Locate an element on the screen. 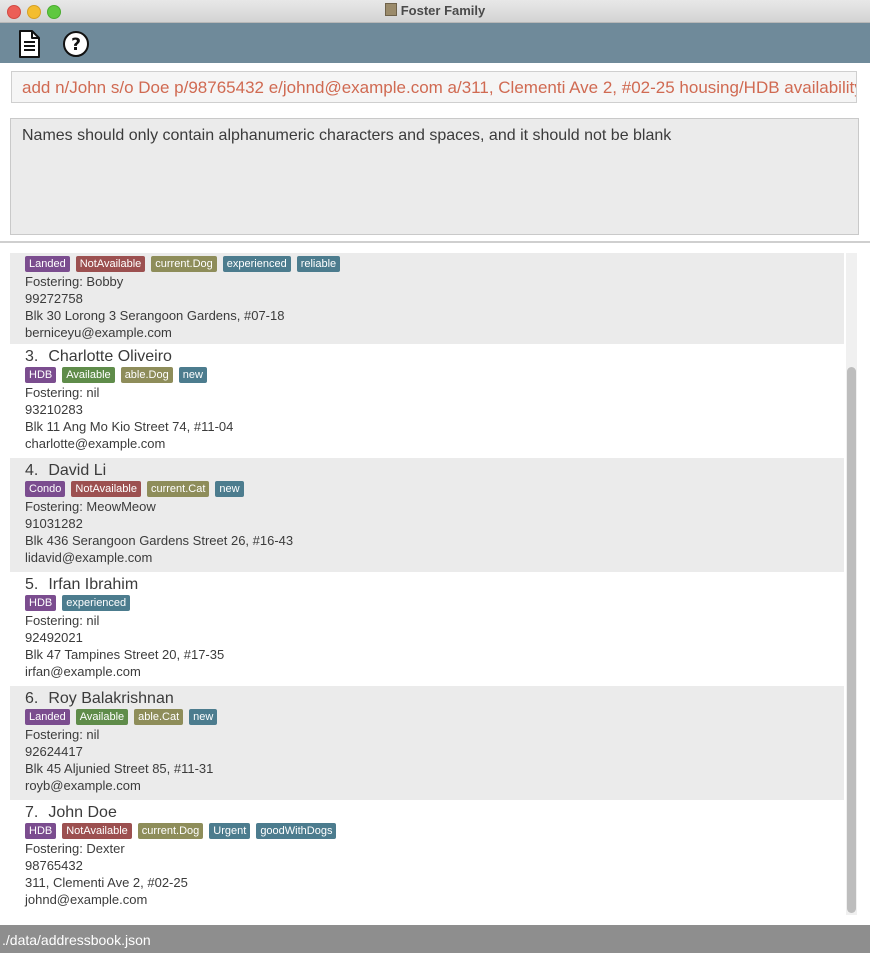 This screenshot has height=955, width=870. tag-badge: goodWithDogs is located at coordinates (296, 831).